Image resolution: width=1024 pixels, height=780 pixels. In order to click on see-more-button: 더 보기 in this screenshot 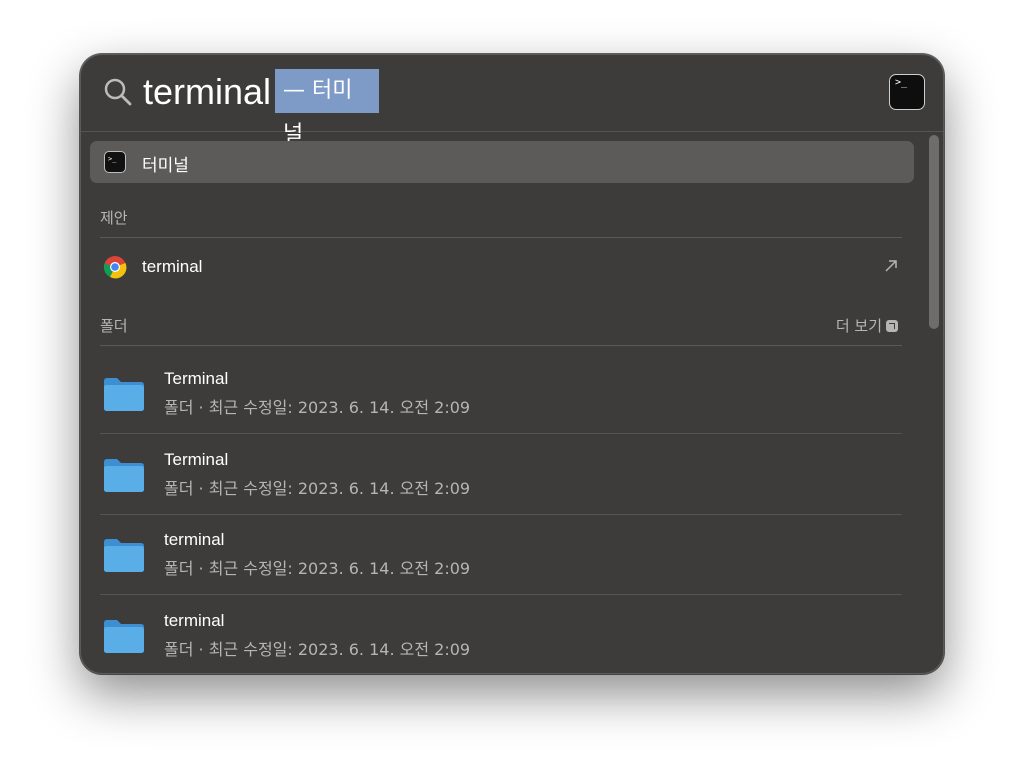, I will do `click(867, 325)`.